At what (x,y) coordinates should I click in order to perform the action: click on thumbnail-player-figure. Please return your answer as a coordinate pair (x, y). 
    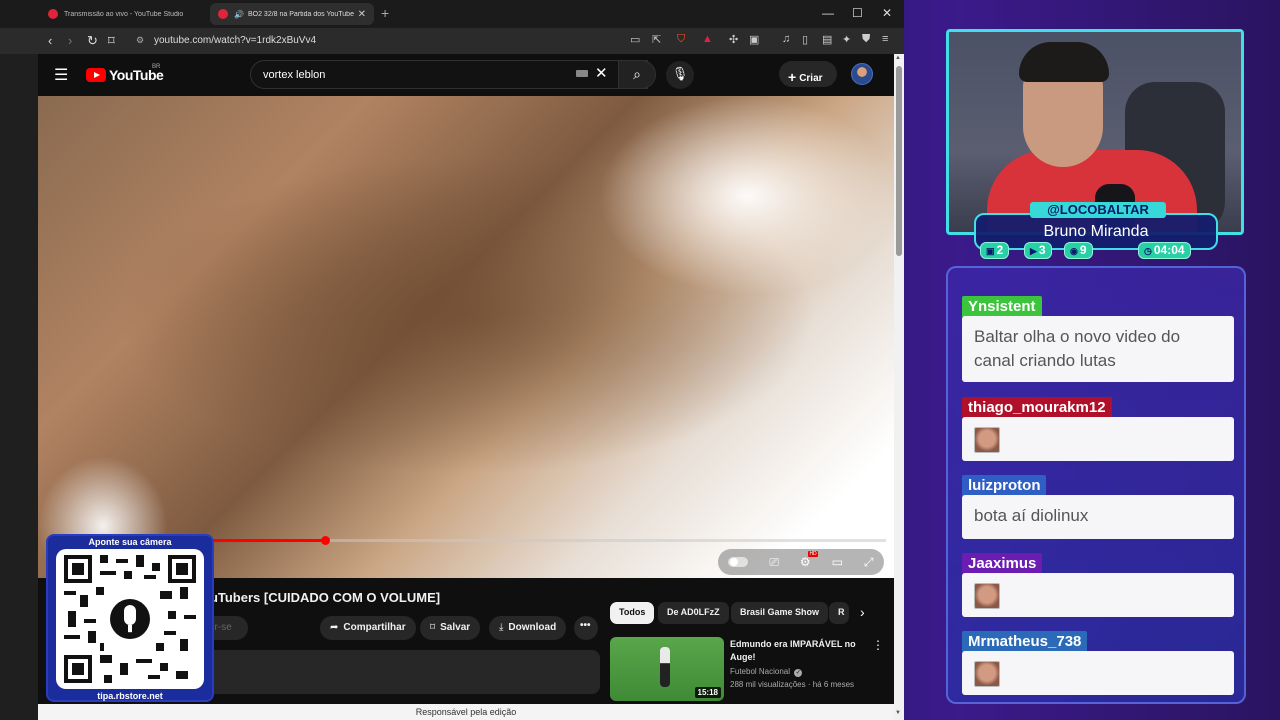
    Looking at the image, I should click on (665, 667).